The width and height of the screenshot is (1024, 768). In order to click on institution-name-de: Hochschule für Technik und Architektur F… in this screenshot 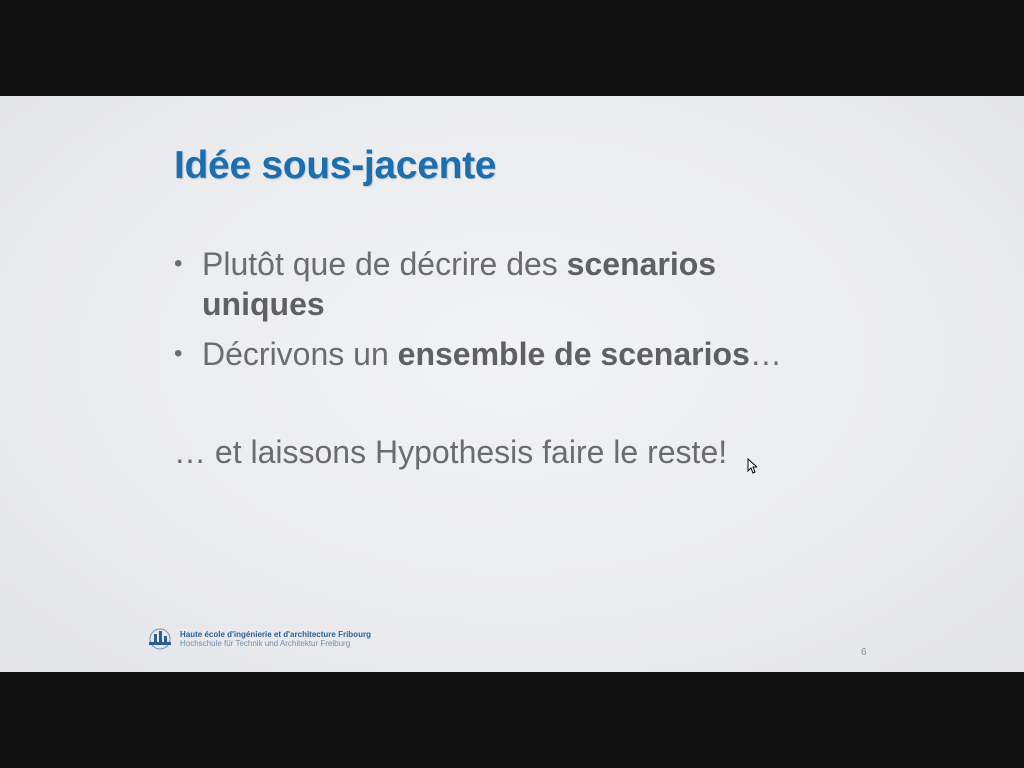, I will do `click(265, 643)`.